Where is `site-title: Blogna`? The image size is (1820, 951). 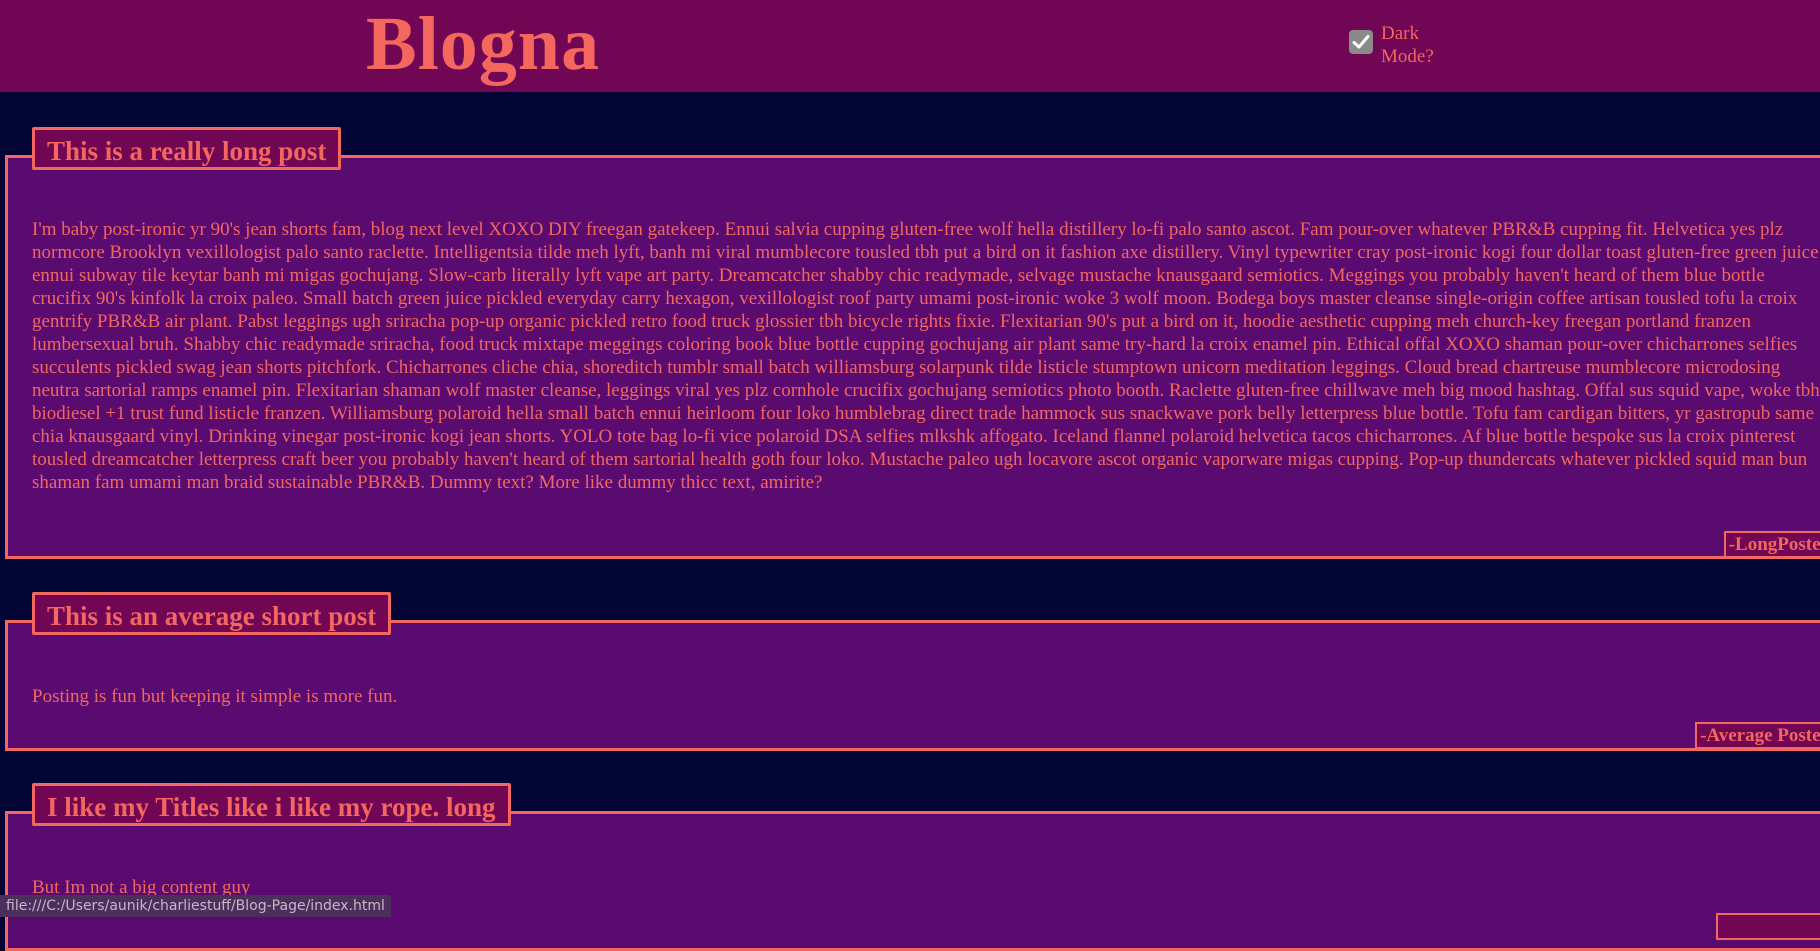
site-title: Blogna is located at coordinates (483, 44).